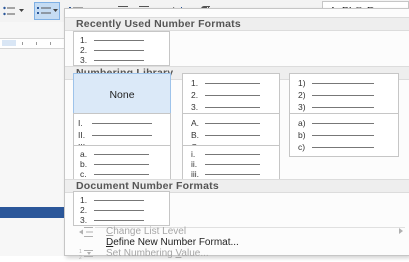  I want to click on tile-line: a), so click(336, 123).